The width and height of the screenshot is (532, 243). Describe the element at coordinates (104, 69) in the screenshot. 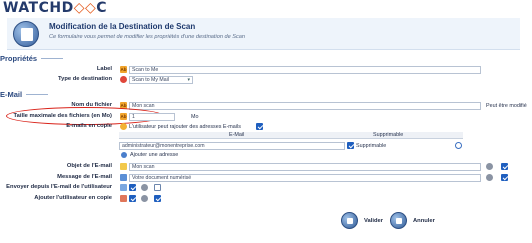

I see `label-field-label: Label` at that location.